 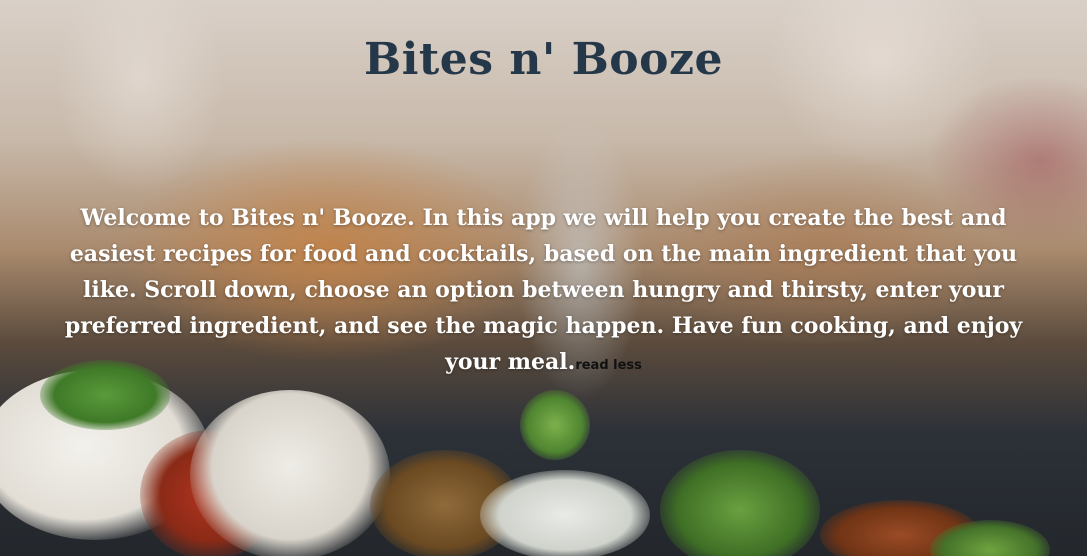 What do you see at coordinates (608, 365) in the screenshot?
I see `read-less-link: read less` at bounding box center [608, 365].